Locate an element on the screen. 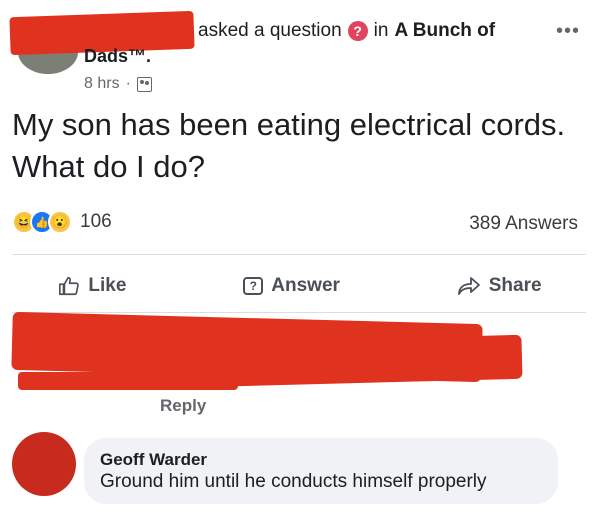  answers-count-link: 389 Answers is located at coordinates (523, 224).